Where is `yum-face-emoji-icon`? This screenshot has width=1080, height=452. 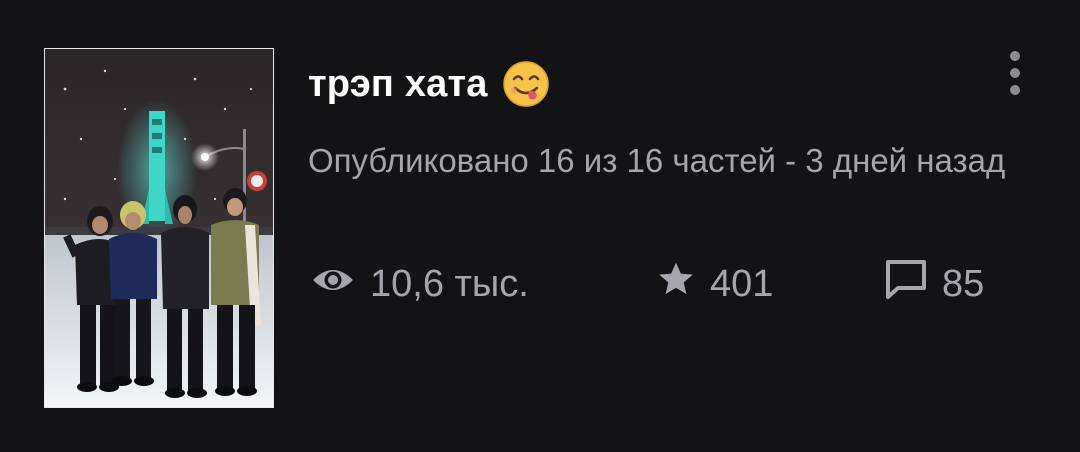 yum-face-emoji-icon is located at coordinates (526, 84).